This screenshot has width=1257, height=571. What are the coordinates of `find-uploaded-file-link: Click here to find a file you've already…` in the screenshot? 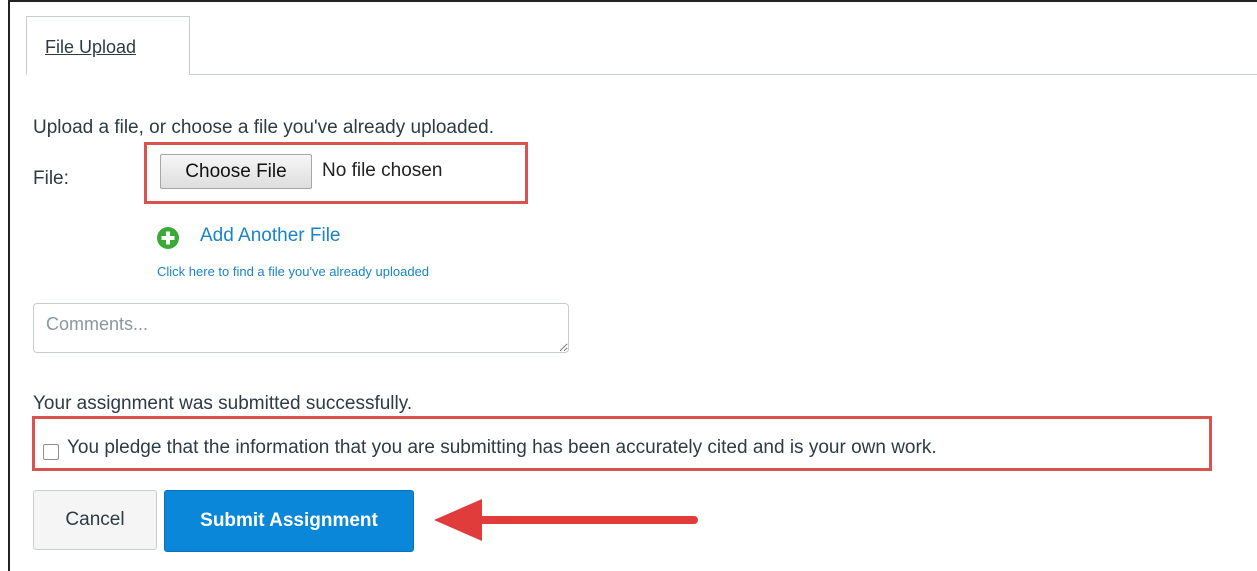 It's located at (293, 271).